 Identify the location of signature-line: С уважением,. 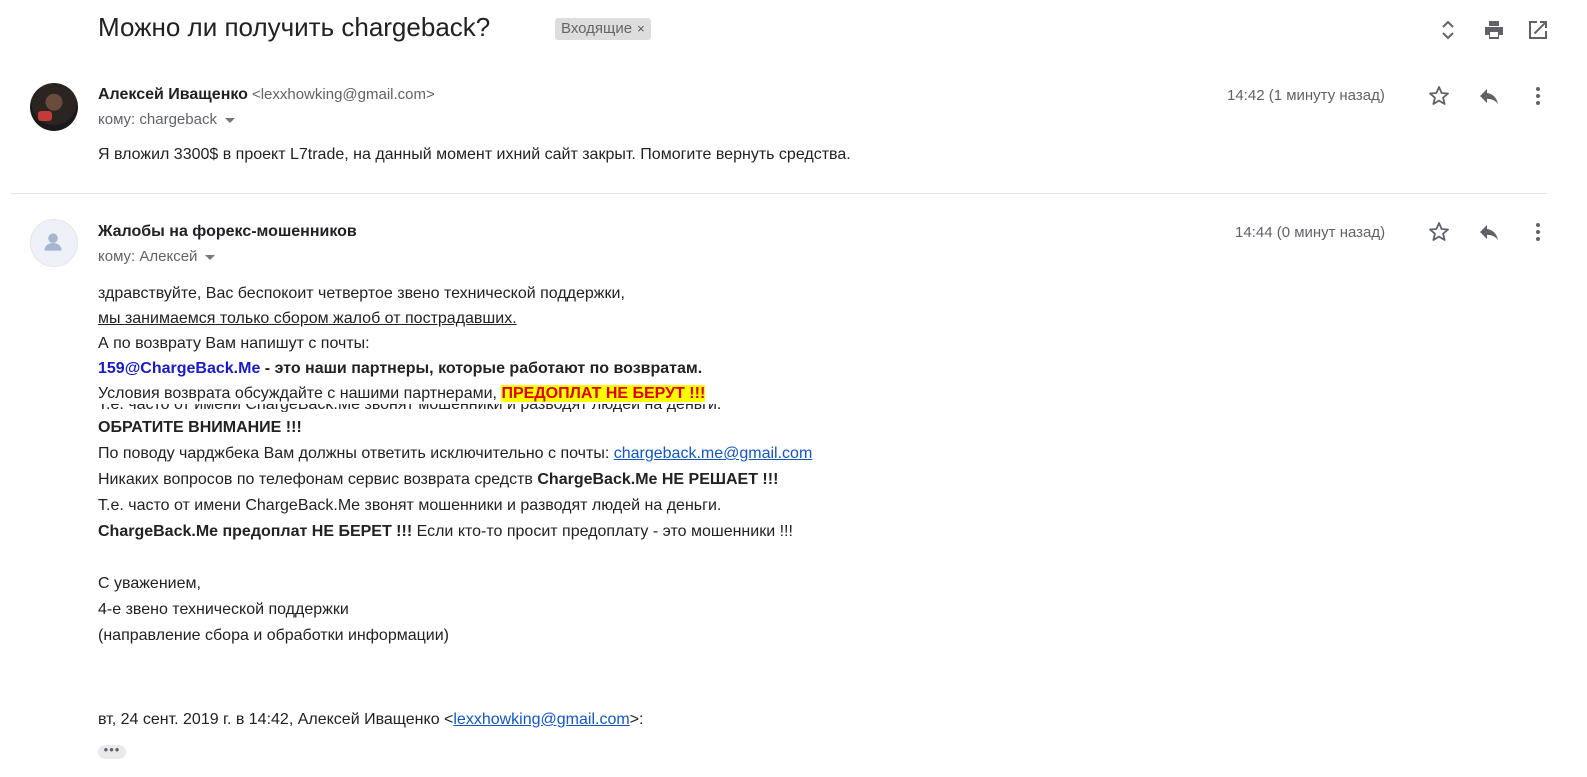
(149, 583).